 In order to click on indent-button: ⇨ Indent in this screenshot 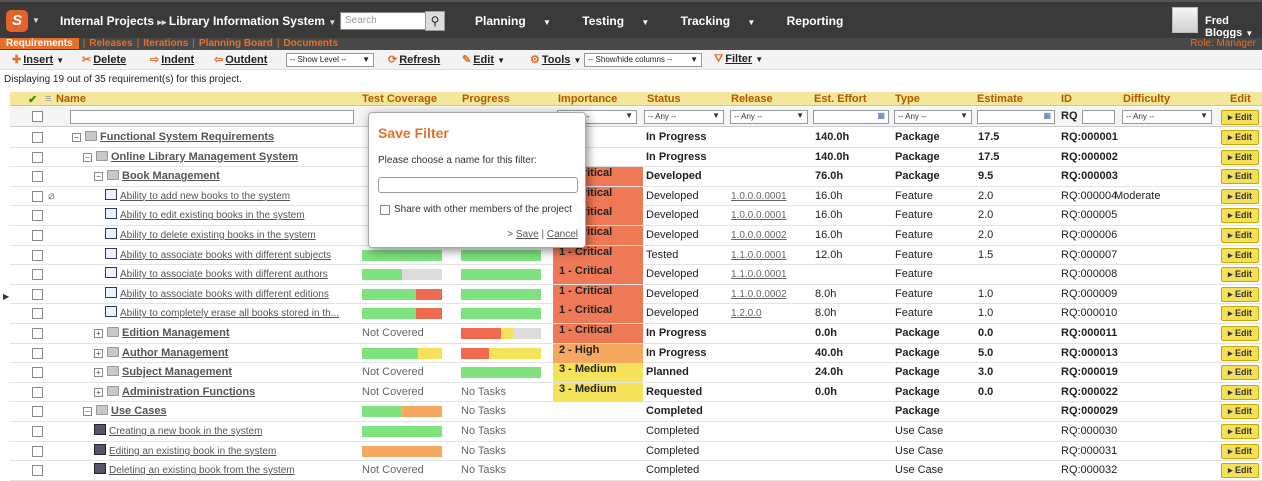, I will do `click(172, 59)`.